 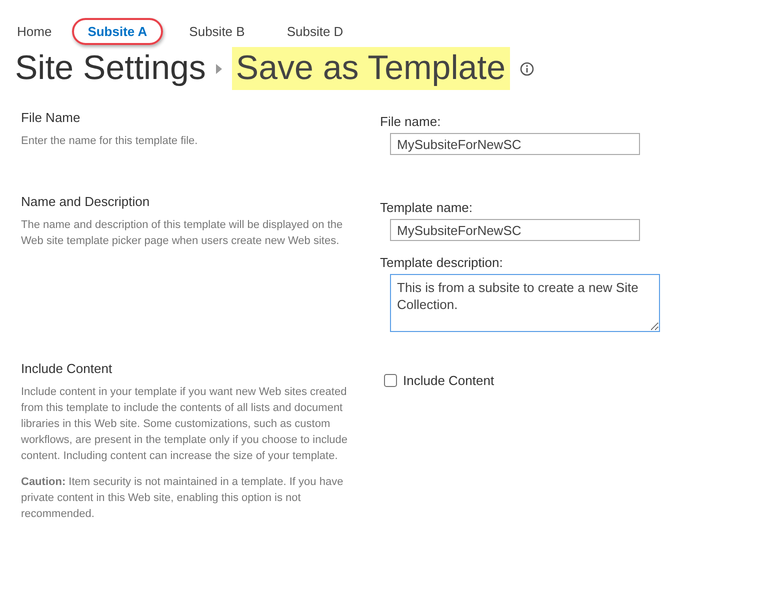 I want to click on section-description: Enter the name for this template file., so click(x=110, y=141).